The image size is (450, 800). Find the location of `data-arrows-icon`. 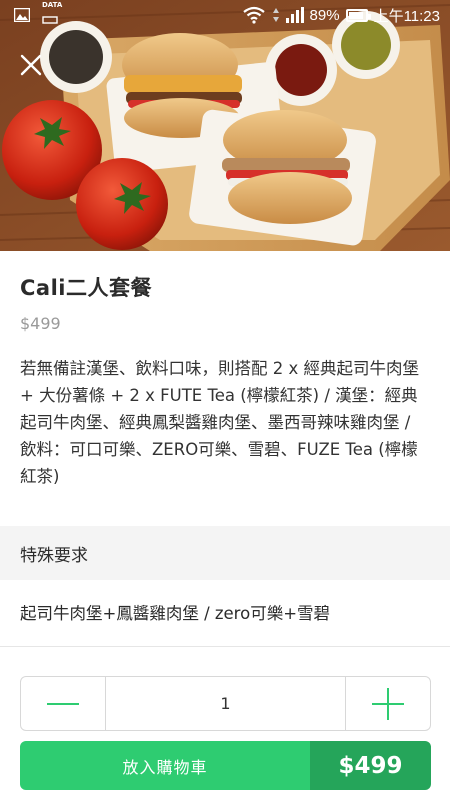

data-arrows-icon is located at coordinates (275, 15).